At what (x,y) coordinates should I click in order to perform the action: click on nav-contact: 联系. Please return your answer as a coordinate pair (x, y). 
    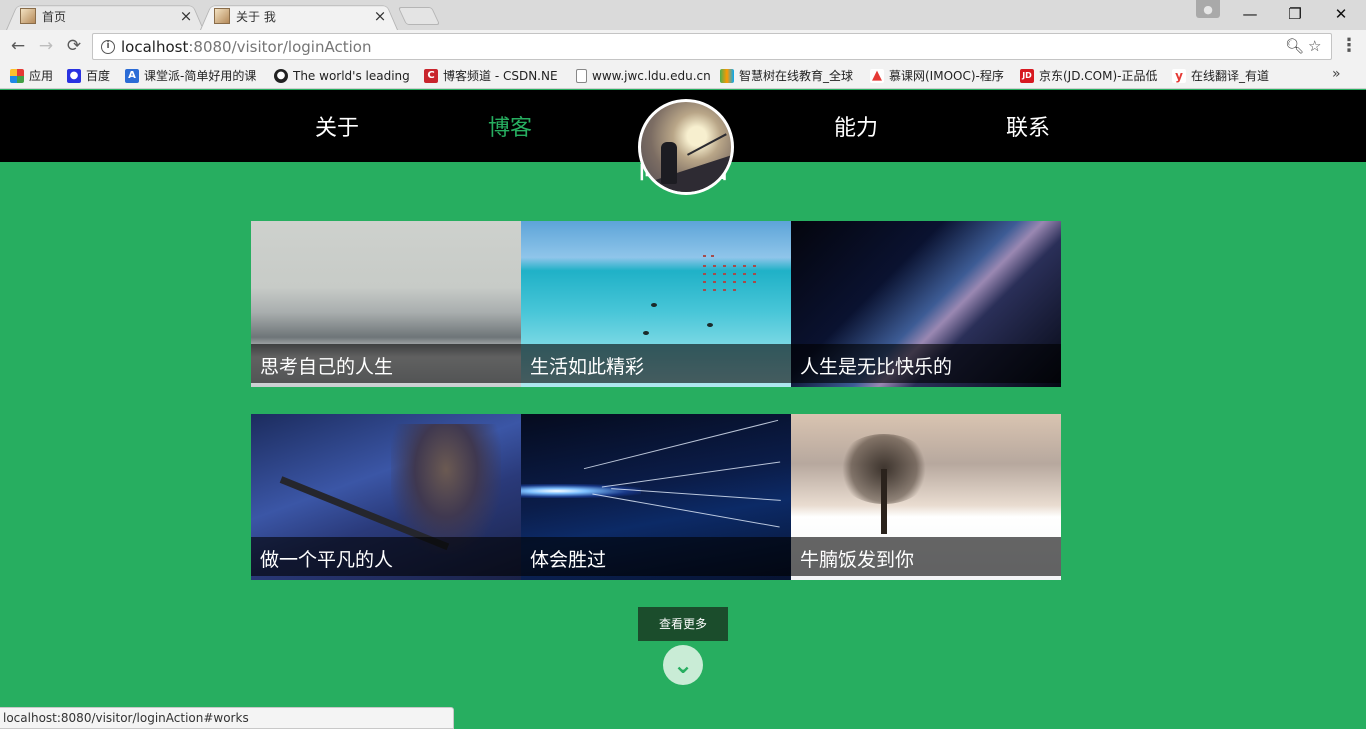
    Looking at the image, I should click on (1028, 126).